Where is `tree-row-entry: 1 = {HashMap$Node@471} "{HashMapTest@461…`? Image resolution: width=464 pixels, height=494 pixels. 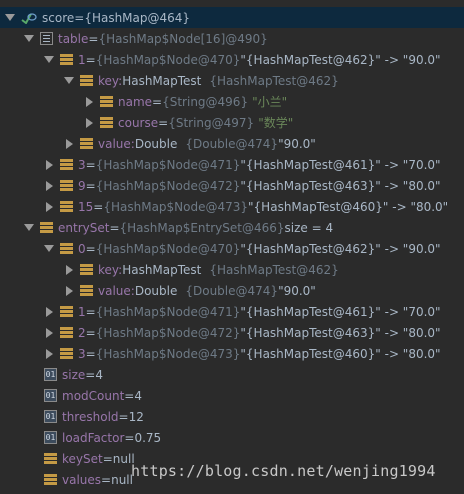 tree-row-entry: 1 = {HashMap$Node@471} "{HashMapTest@461… is located at coordinates (232, 311).